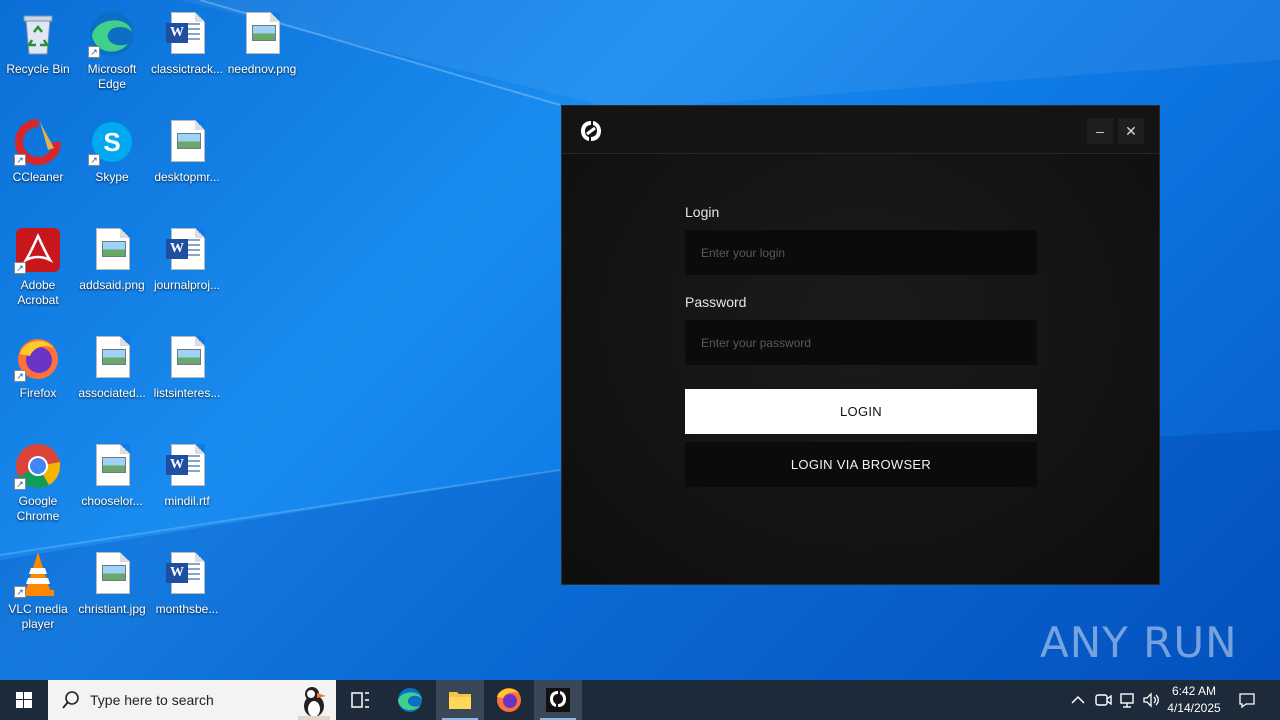  What do you see at coordinates (187, 501) in the screenshot?
I see `icon-label: mindil.rtf` at bounding box center [187, 501].